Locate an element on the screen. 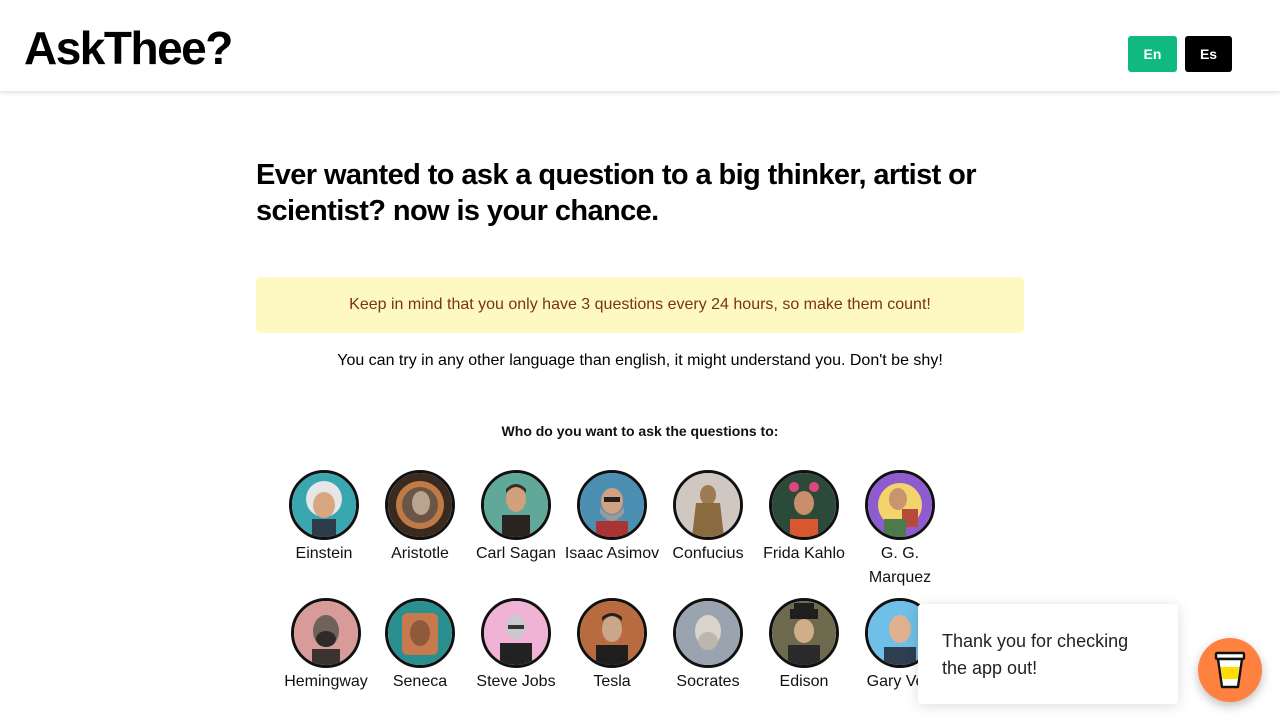  persona-socrates: Socrates is located at coordinates (708, 646).